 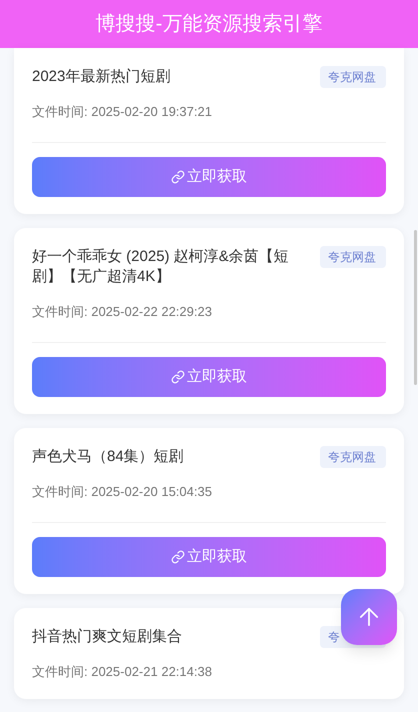 I want to click on app-title: 博搜搜-万能资源搜索引擎, so click(x=209, y=24).